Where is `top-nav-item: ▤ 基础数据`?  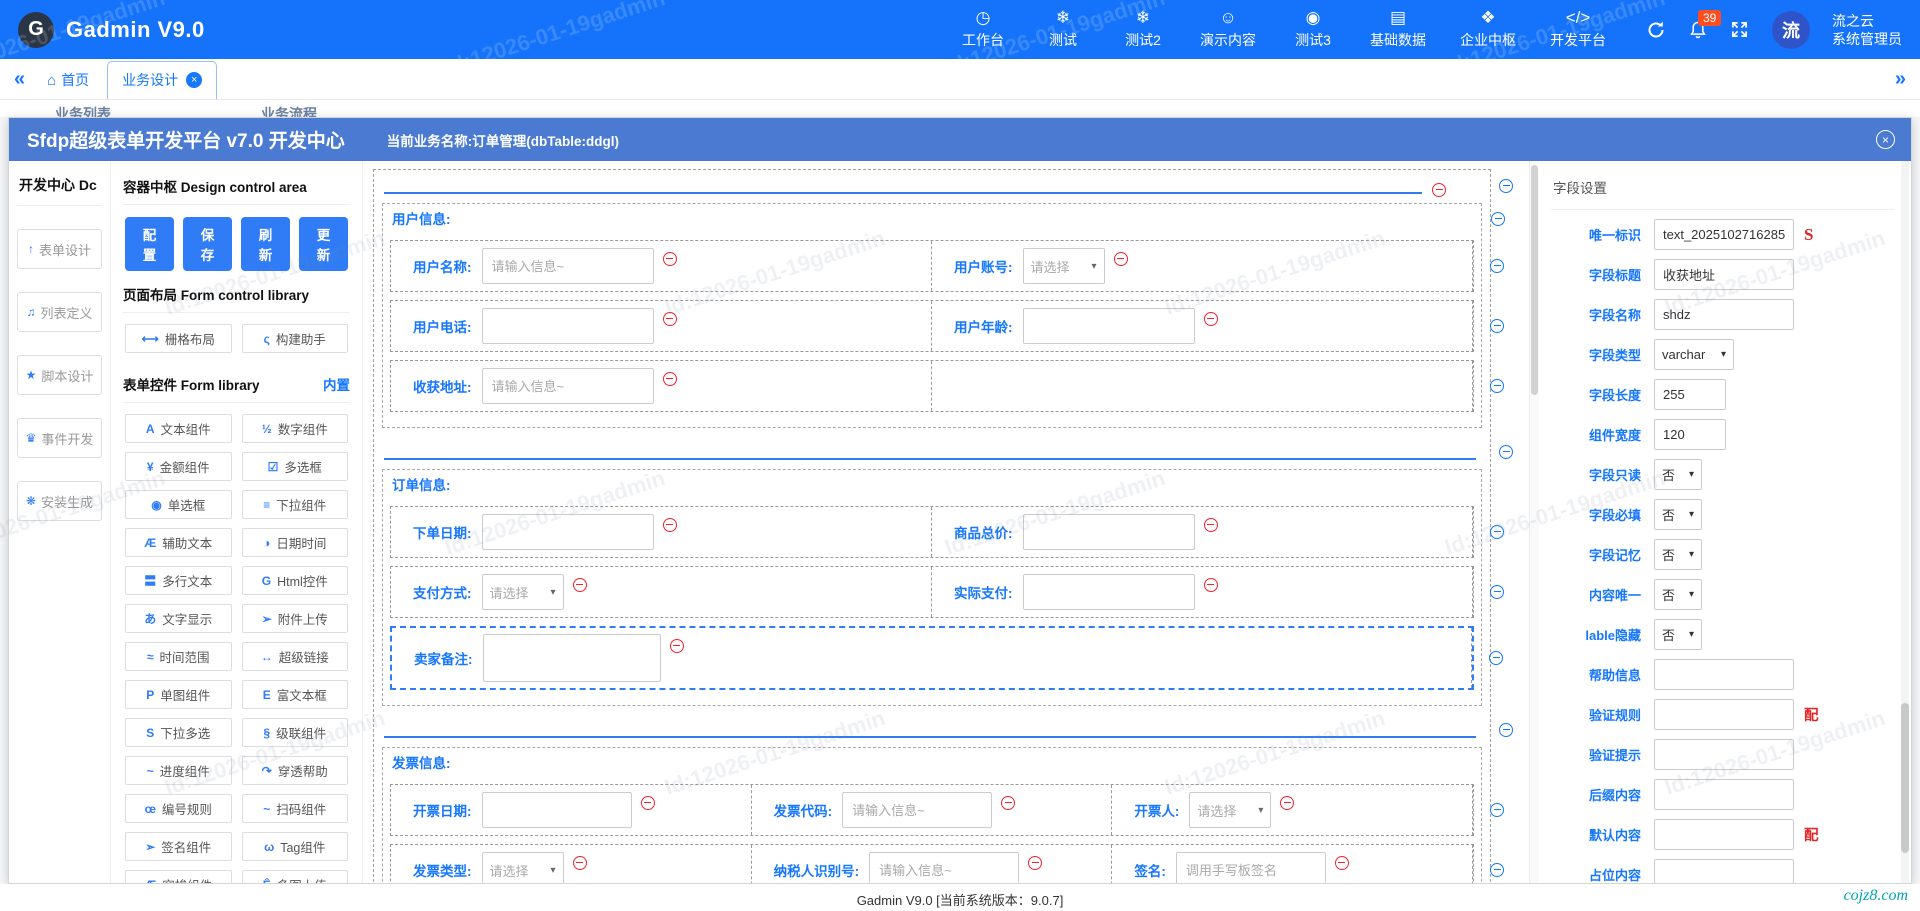
top-nav-item: ▤ 基础数据 is located at coordinates (1398, 29).